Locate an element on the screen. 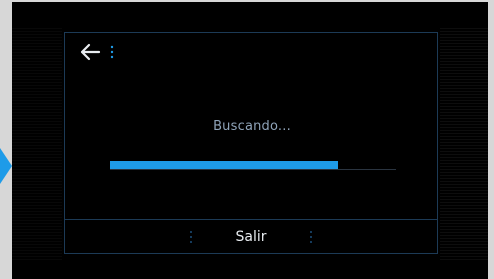  side-indicator-arrow is located at coordinates (6, 166).